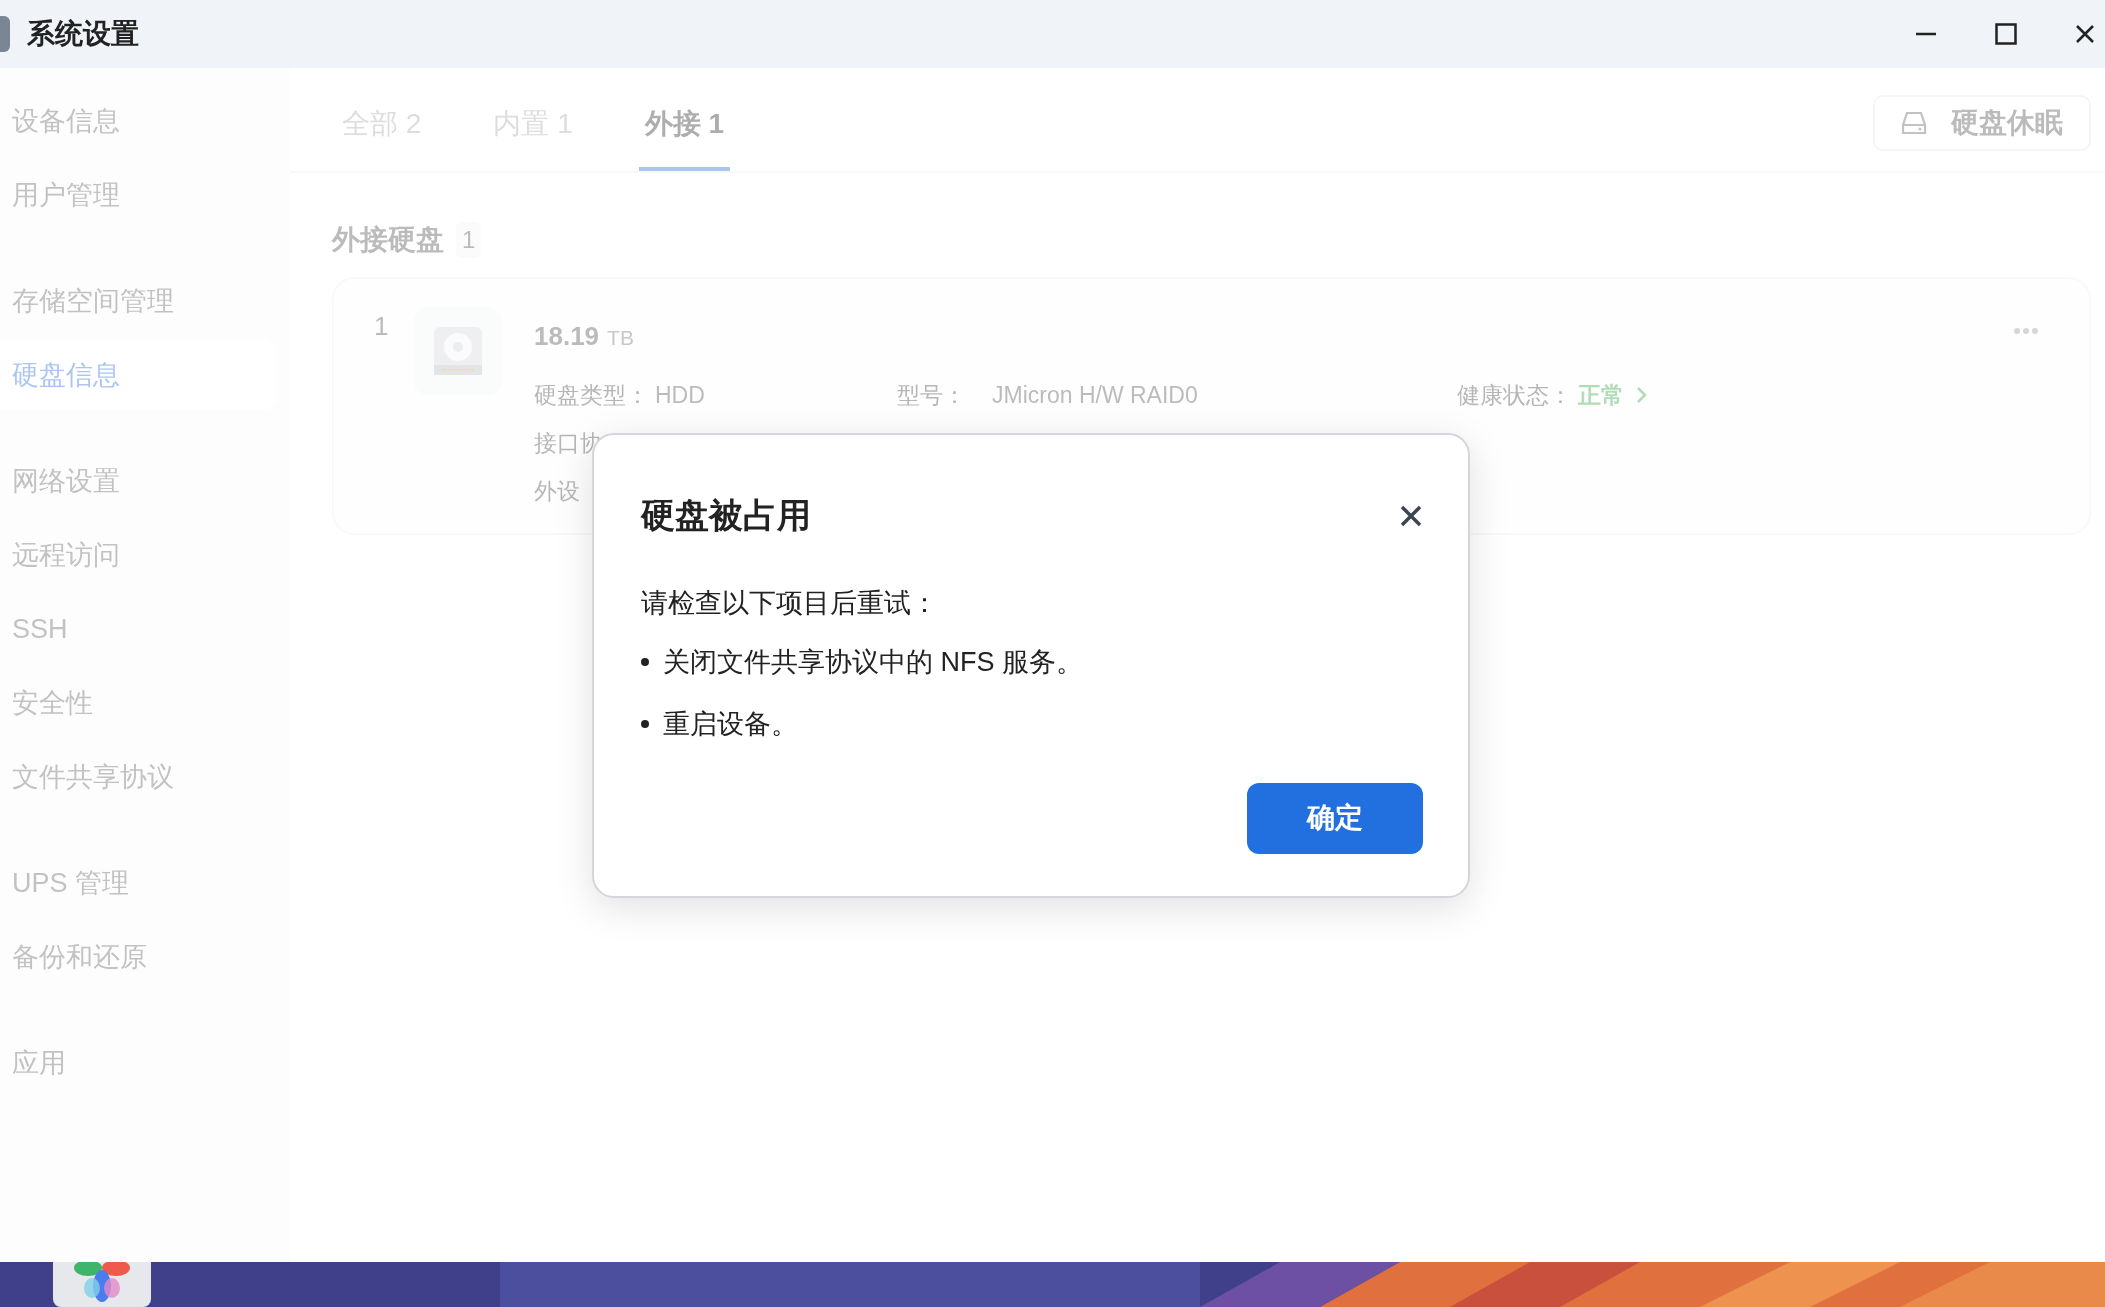 The image size is (2105, 1307). What do you see at coordinates (557, 491) in the screenshot?
I see `field-label: 外设` at bounding box center [557, 491].